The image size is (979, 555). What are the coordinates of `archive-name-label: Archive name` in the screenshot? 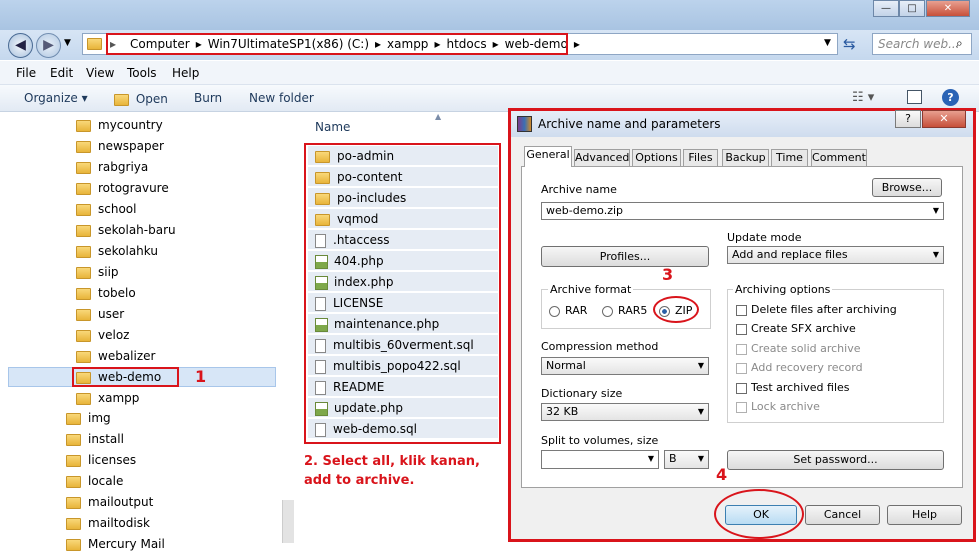 It's located at (579, 189).